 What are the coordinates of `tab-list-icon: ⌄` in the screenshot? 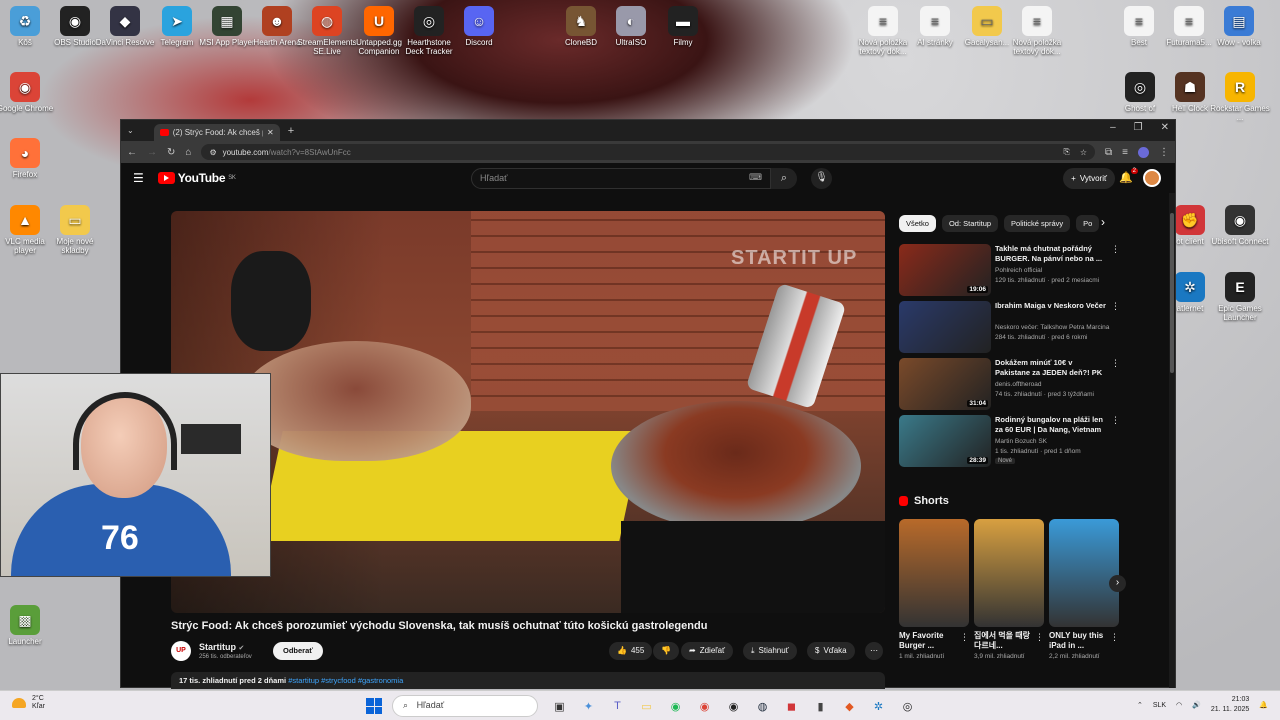 It's located at (130, 130).